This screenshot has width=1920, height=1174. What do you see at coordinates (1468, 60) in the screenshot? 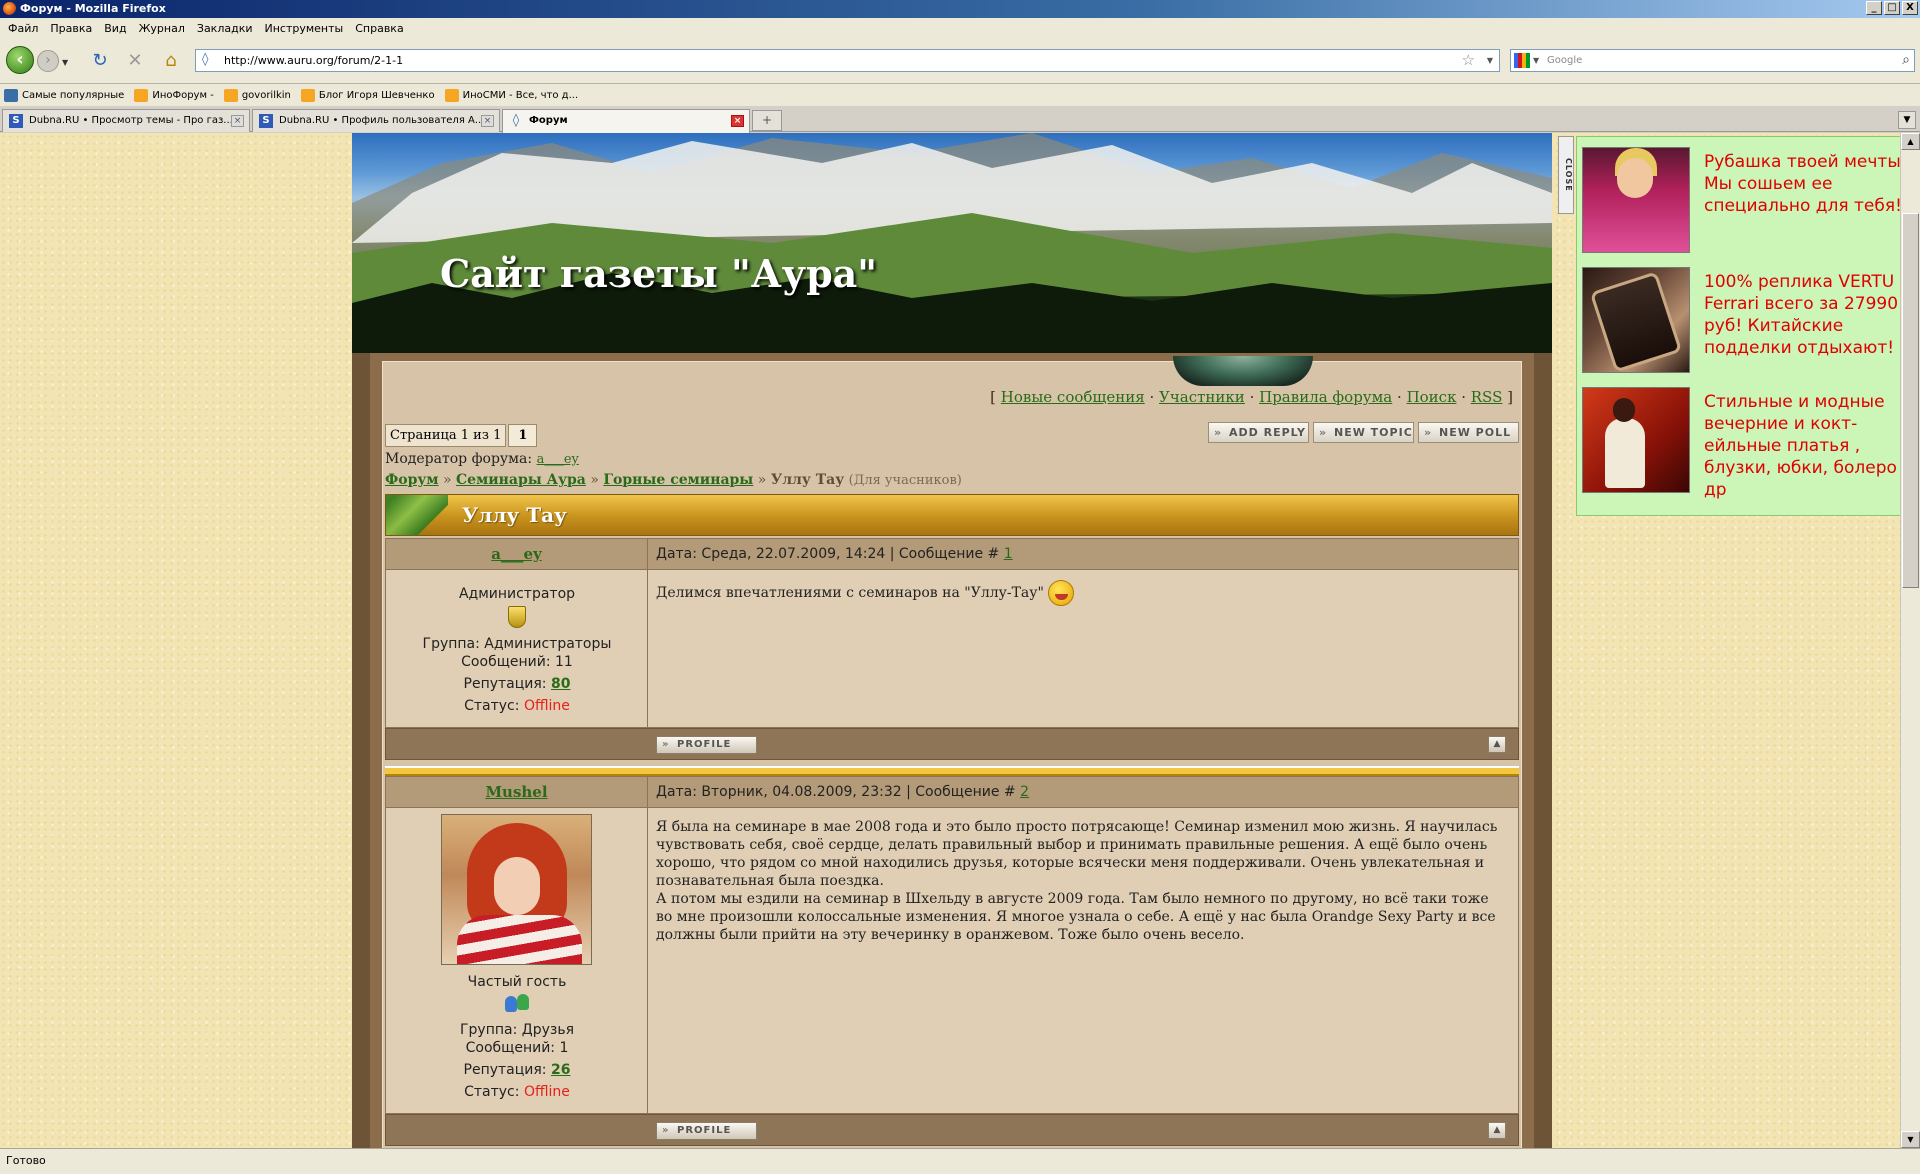
I see `bookmark-star-icon: ☆` at bounding box center [1468, 60].